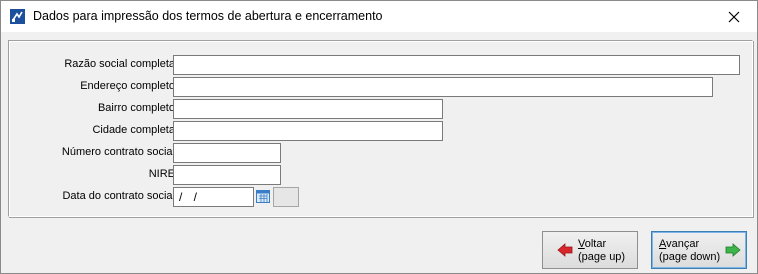  I want to click on data-label: Data do contrato social, so click(118, 196).